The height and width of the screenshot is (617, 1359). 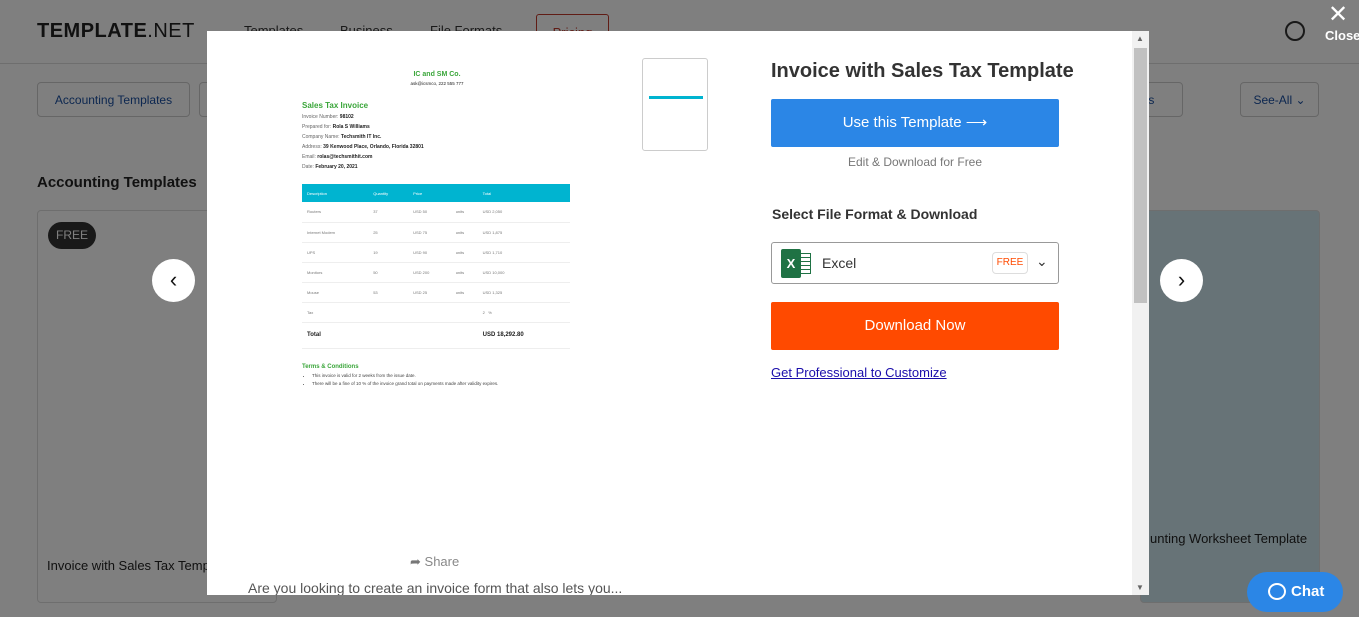 What do you see at coordinates (1140, 175) in the screenshot?
I see `scrollbar-thumb` at bounding box center [1140, 175].